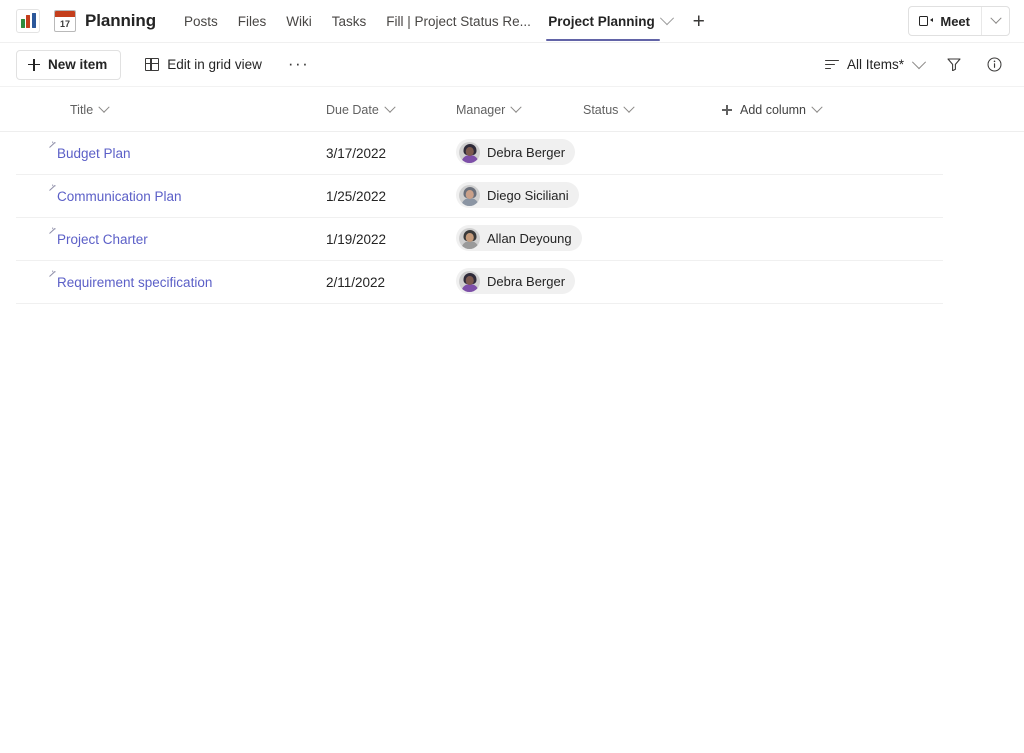 The image size is (1024, 753). Describe the element at coordinates (528, 195) in the screenshot. I see `manager-name: Diego Siciliani` at that location.